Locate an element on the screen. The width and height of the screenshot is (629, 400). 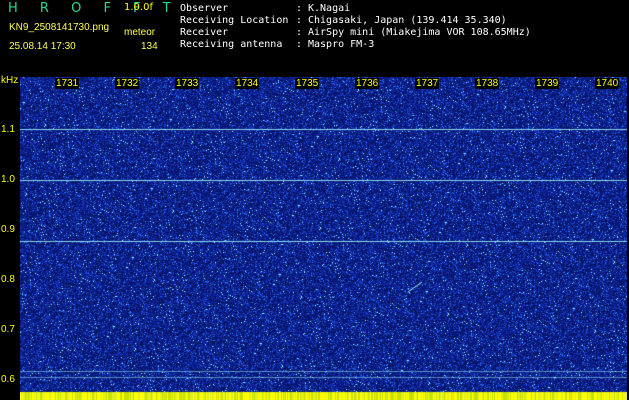
y-tick-label: 0.9 is located at coordinates (8, 229).